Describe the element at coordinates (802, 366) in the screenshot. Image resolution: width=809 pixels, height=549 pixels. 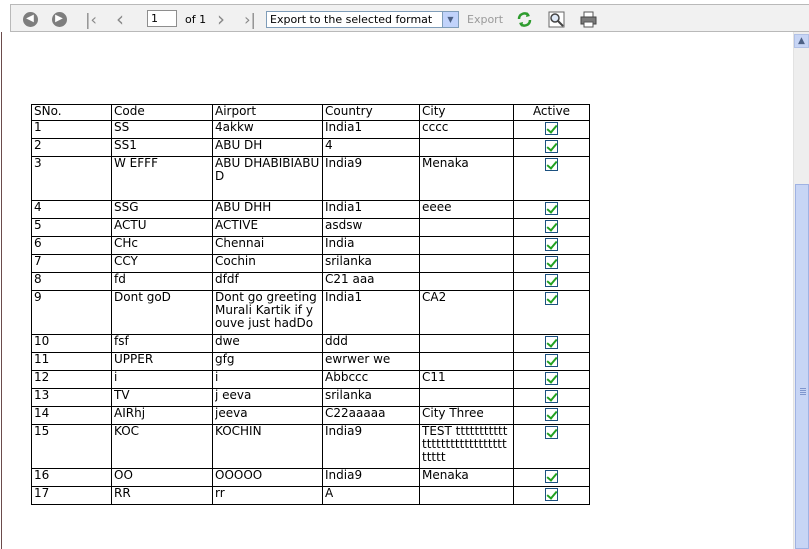
I see `scrollbar-thumb` at that location.